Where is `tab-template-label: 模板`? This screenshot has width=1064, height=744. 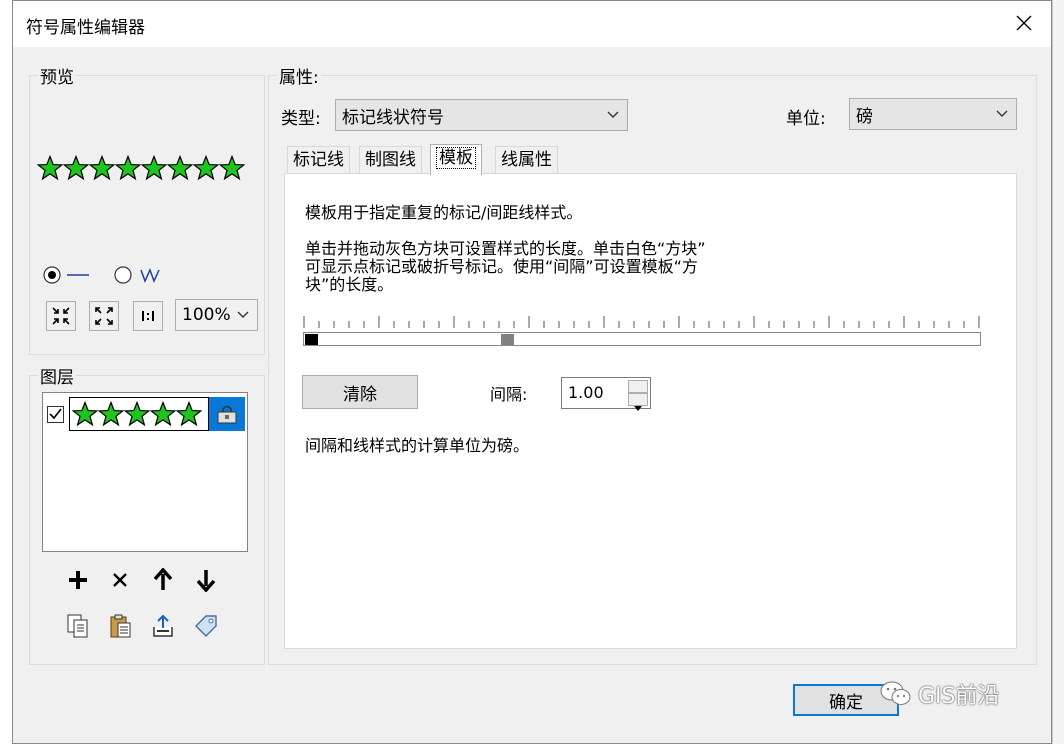
tab-template-label: 模板 is located at coordinates (456, 158).